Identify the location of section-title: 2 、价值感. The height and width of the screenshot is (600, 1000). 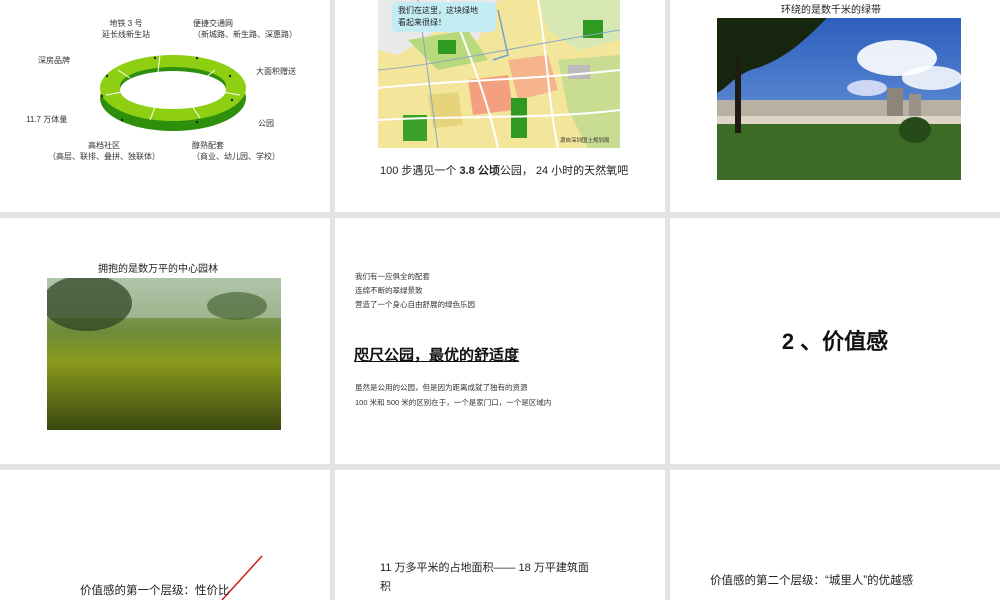
(835, 341).